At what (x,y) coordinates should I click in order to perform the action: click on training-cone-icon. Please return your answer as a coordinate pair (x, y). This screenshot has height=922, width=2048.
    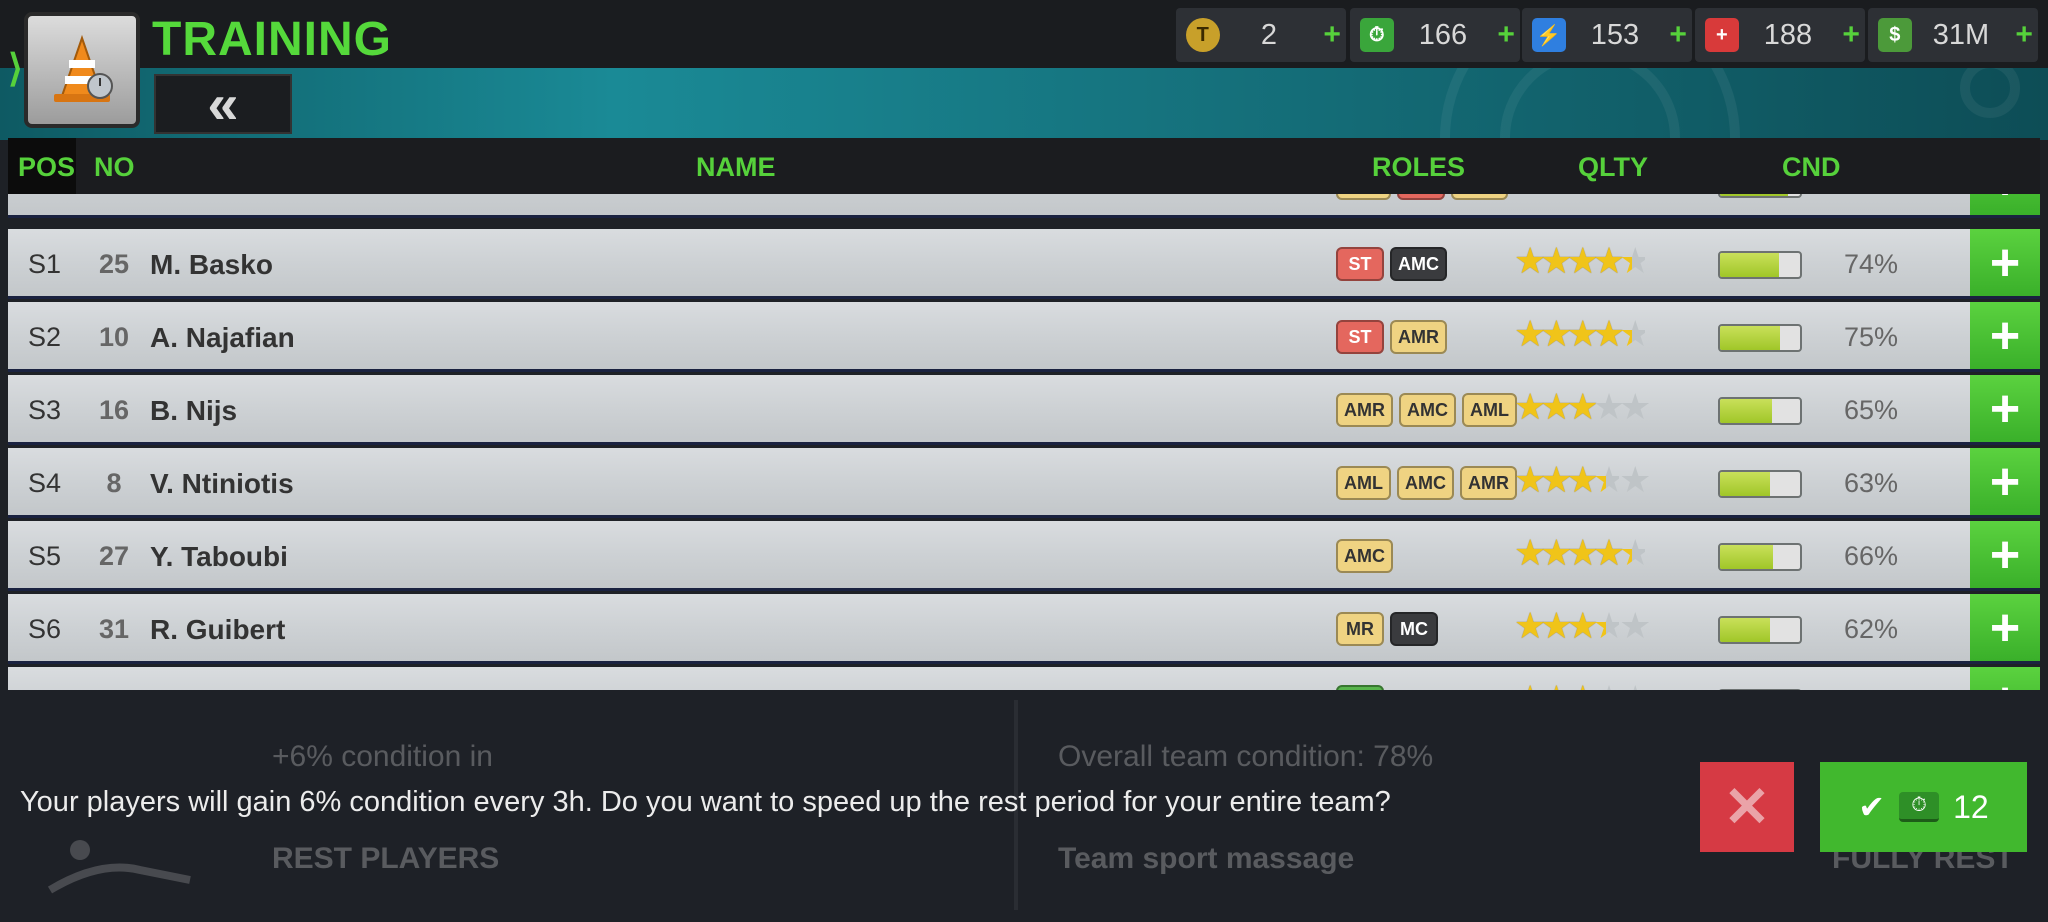
    Looking at the image, I should click on (82, 70).